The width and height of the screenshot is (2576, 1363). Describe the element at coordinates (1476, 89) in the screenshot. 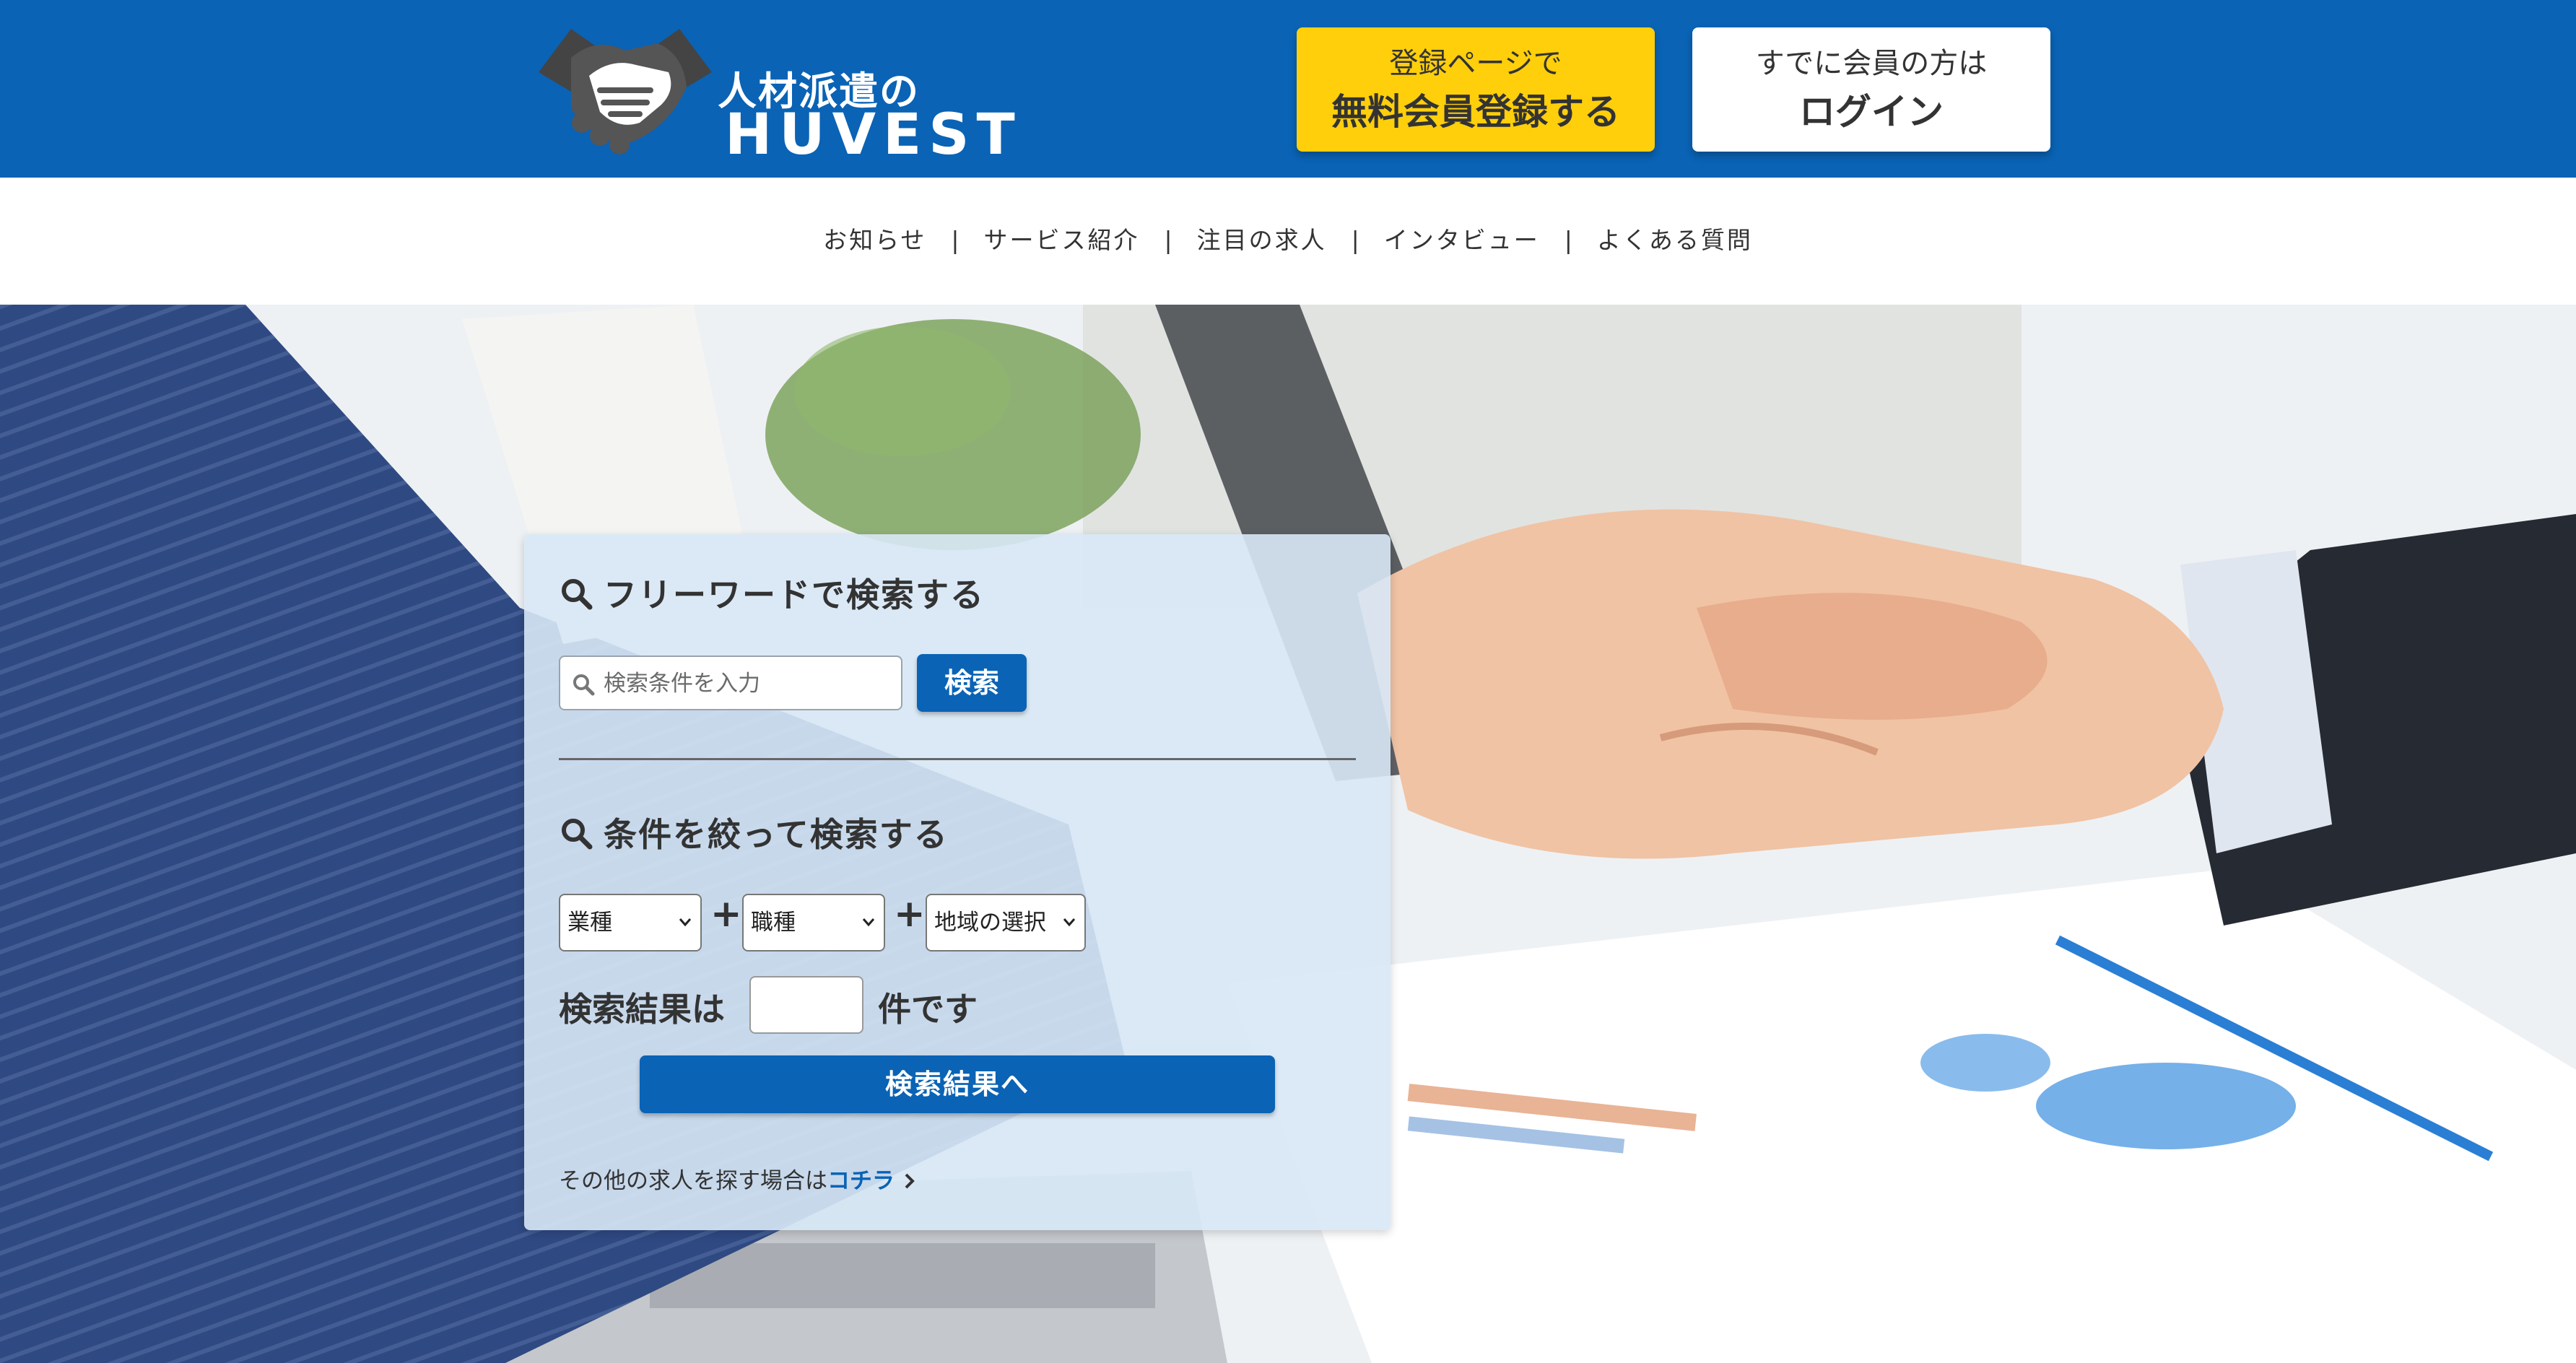

I see `register-button: 登録ページで 無料会員登録する` at that location.